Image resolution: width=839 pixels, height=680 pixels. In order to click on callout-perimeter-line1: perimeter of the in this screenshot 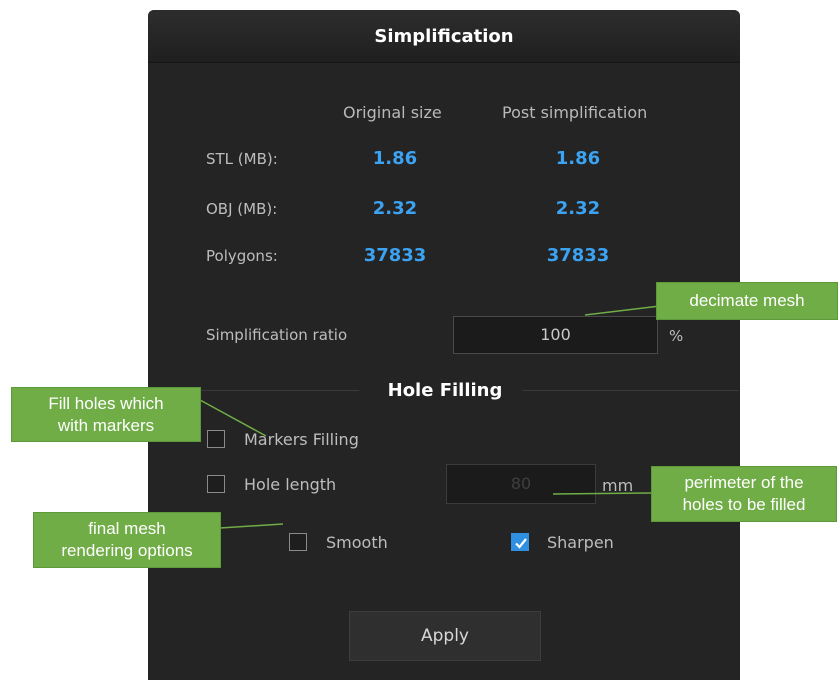, I will do `click(744, 482)`.